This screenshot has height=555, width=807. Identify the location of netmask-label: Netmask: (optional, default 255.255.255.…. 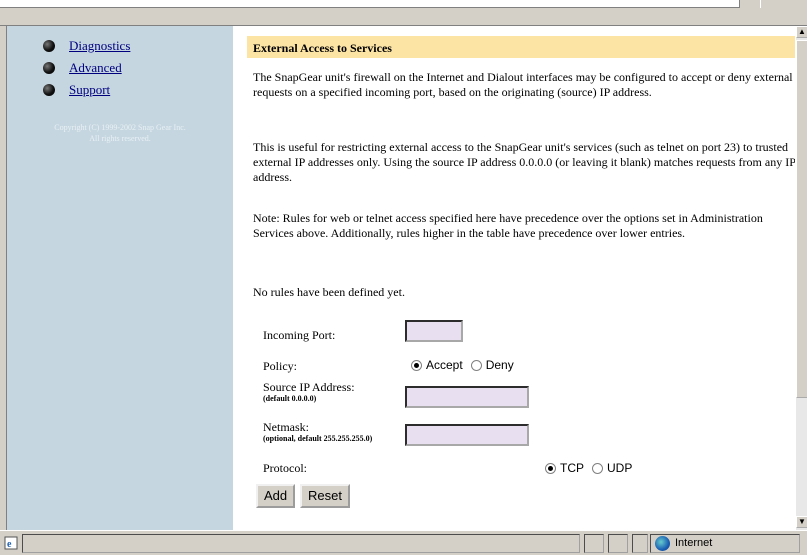
(317, 432).